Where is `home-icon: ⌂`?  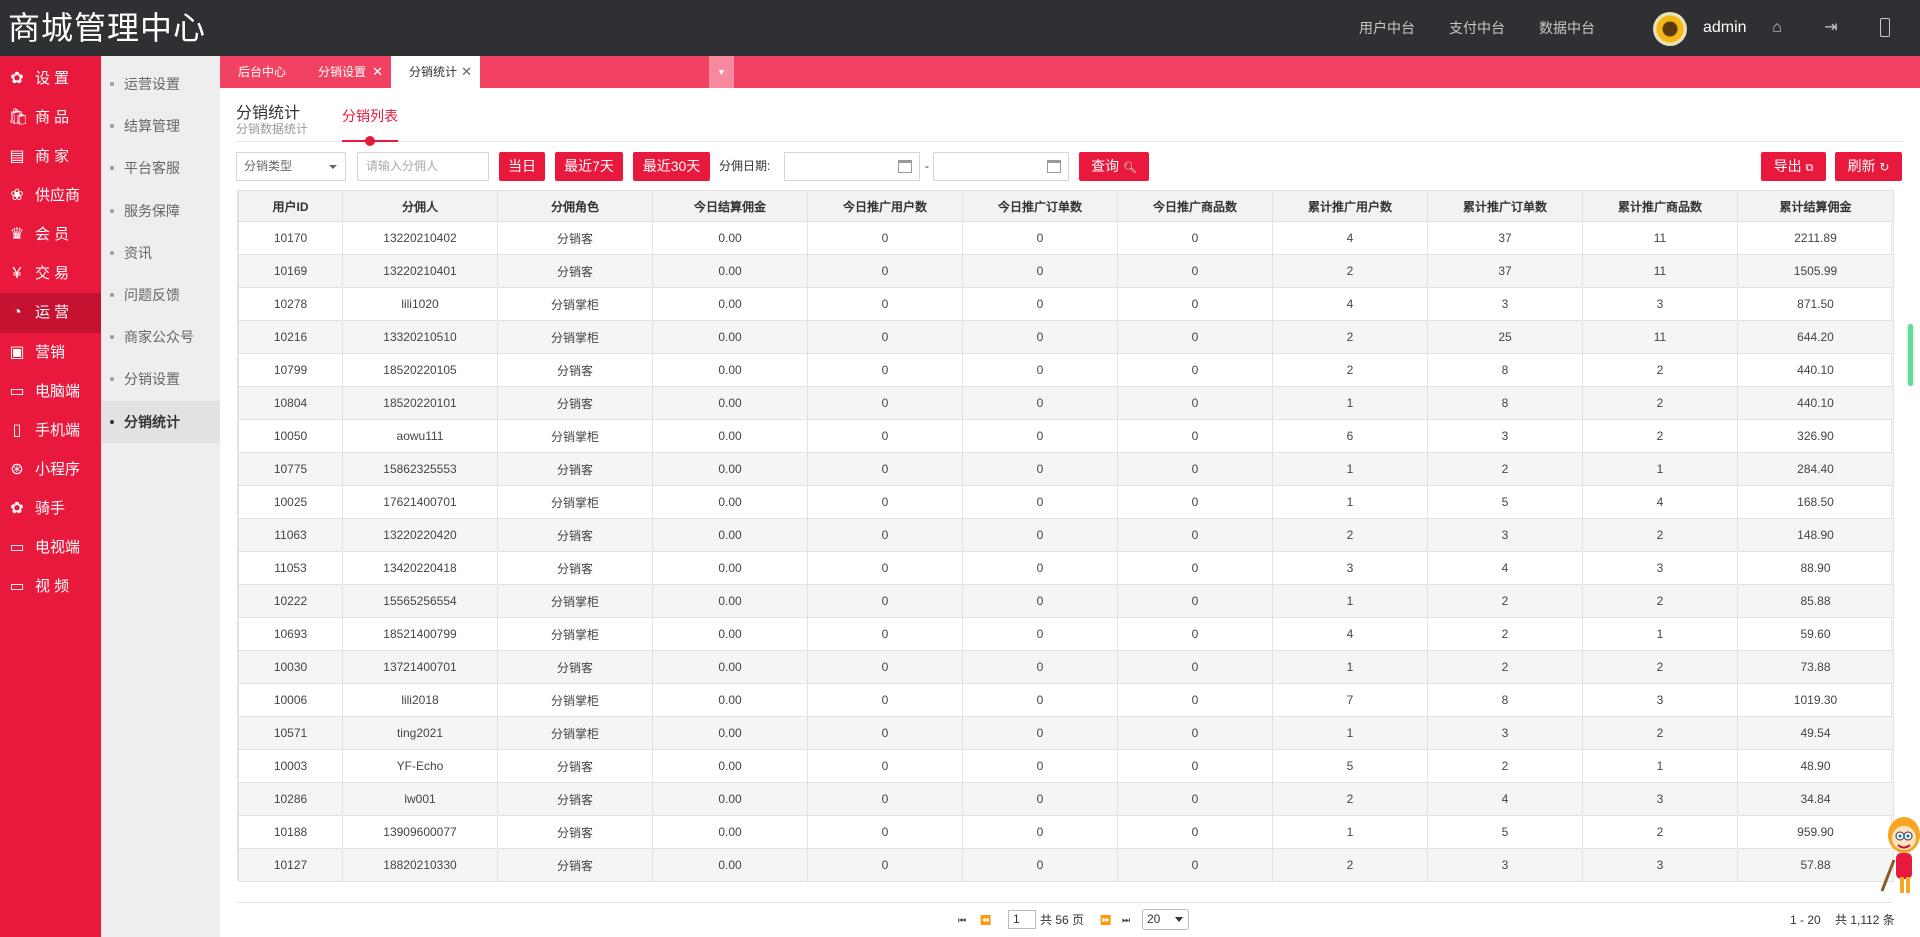 home-icon: ⌂ is located at coordinates (1777, 28).